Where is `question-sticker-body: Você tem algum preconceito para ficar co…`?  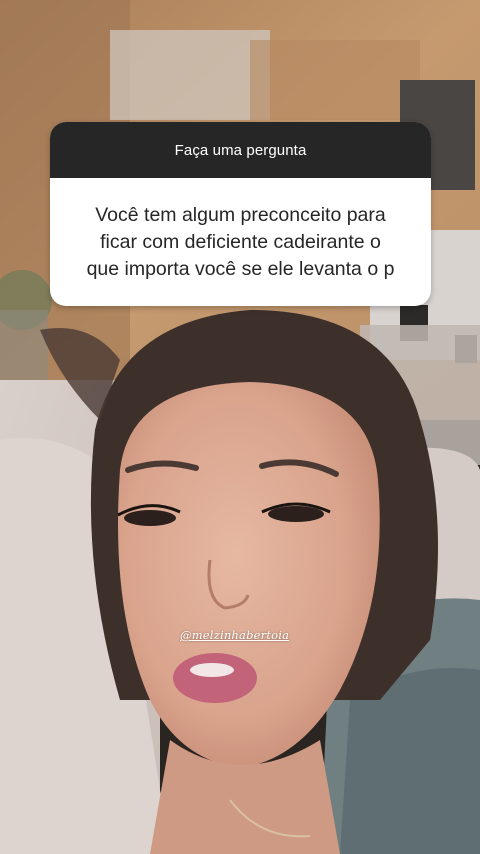
question-sticker-body: Você tem algum preconceito para ficar co… is located at coordinates (240, 242).